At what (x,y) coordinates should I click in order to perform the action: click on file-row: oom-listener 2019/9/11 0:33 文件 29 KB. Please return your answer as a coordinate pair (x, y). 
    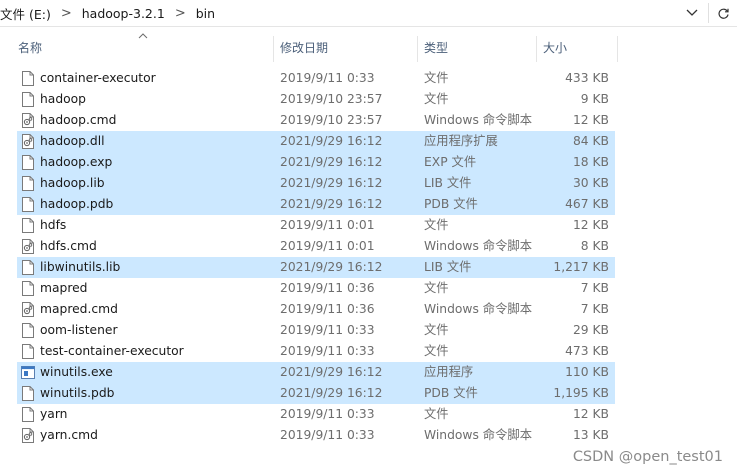
    Looking at the image, I should click on (316, 330).